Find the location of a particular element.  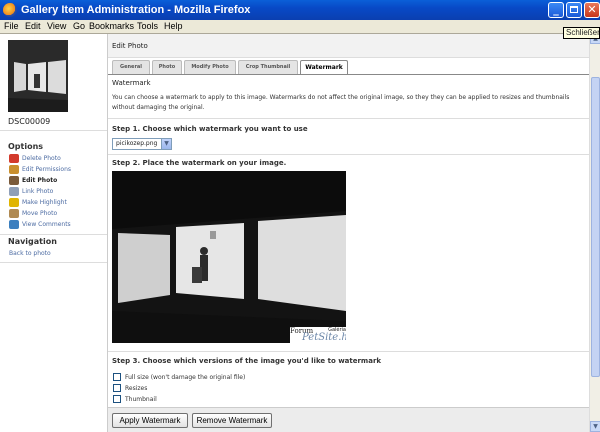

watermark-overlay: Forum PetSite.hu Galéria is located at coordinates (318, 335).